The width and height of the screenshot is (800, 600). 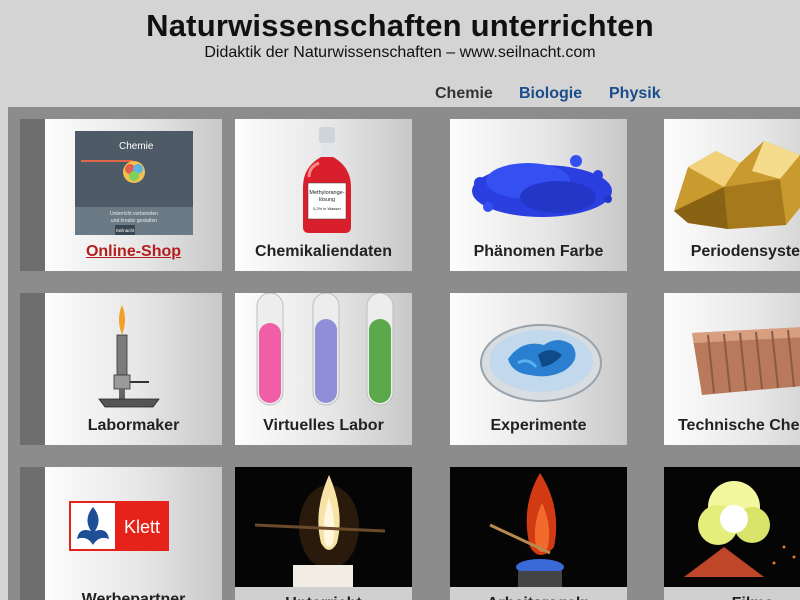 What do you see at coordinates (119, 526) in the screenshot?
I see `klett-logo: Klett` at bounding box center [119, 526].